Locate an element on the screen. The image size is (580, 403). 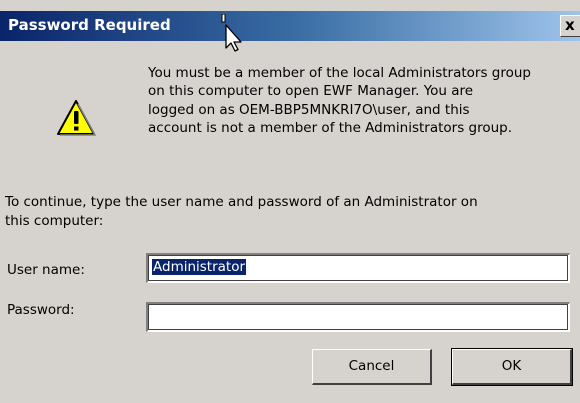
username-label: User name: is located at coordinates (46, 270).